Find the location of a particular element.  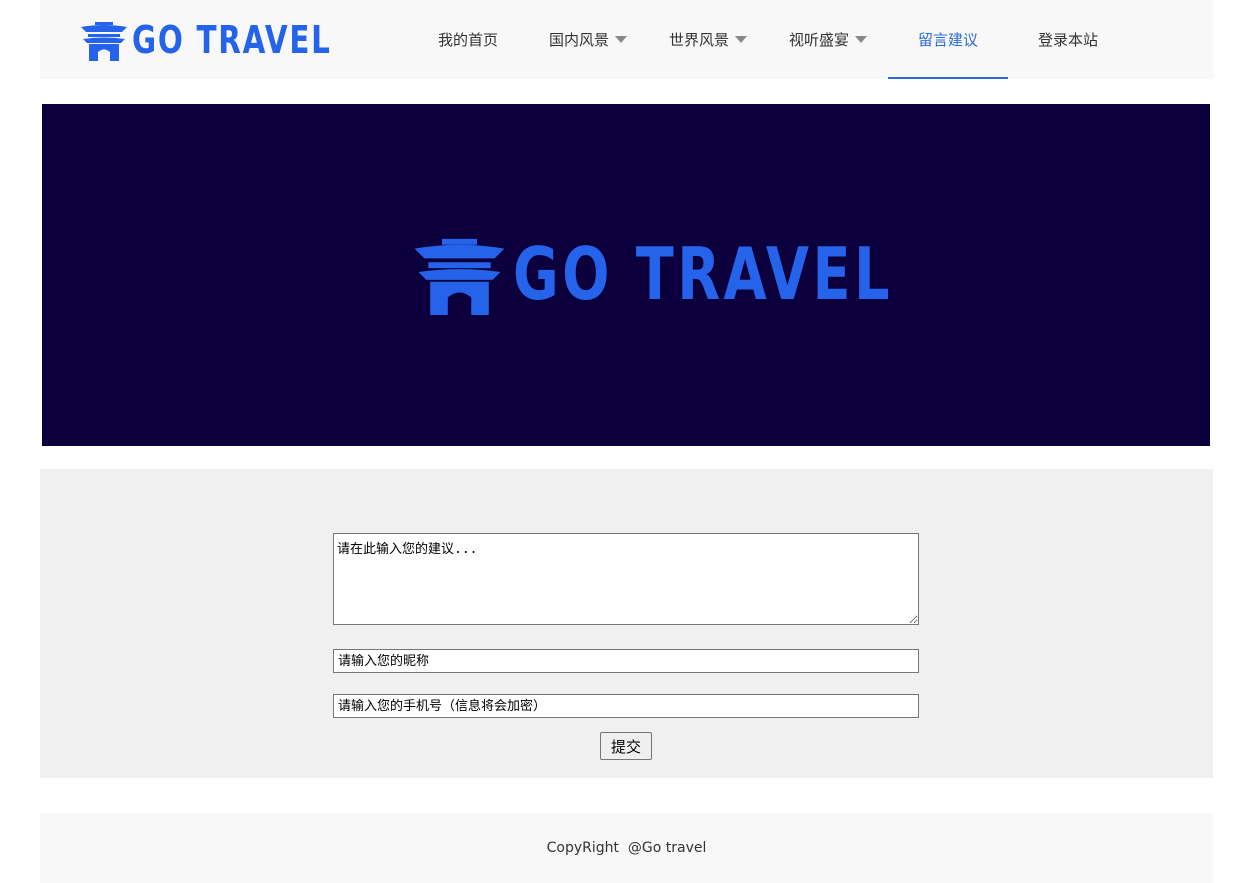

nav-item-login: 登录本站 is located at coordinates (1068, 39).